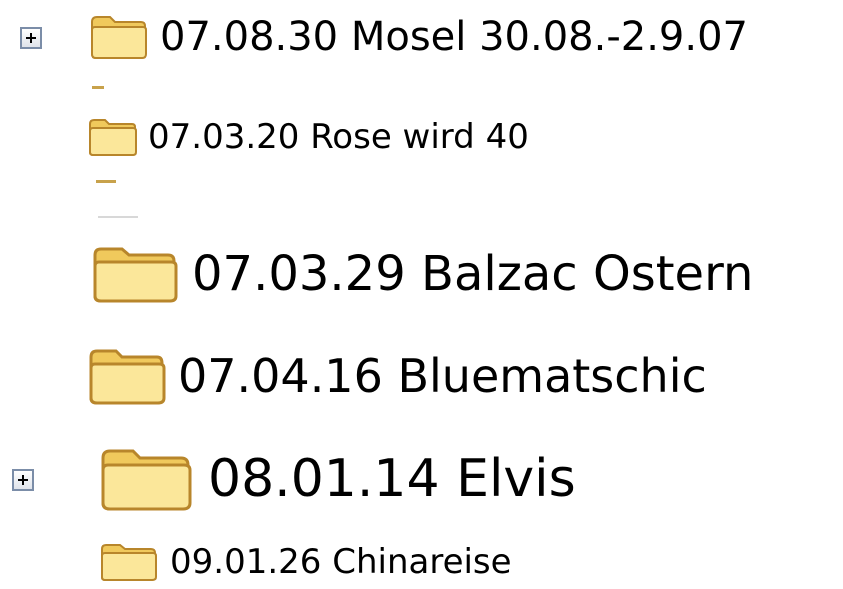  What do you see at coordinates (118, 217) in the screenshot?
I see `divider` at bounding box center [118, 217].